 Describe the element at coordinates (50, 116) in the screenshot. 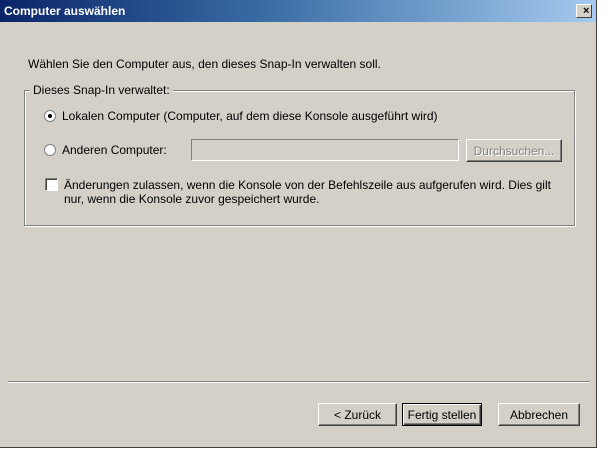

I see `radio-local-computer` at that location.